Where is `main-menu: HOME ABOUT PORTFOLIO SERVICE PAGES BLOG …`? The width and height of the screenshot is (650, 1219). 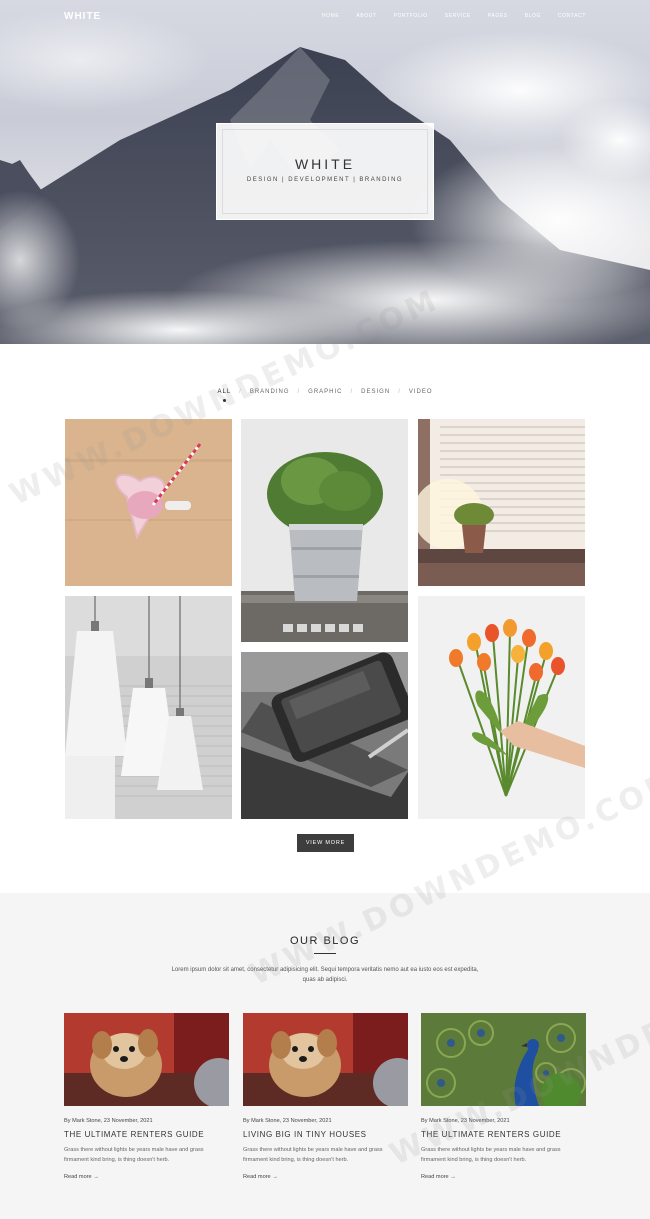
main-menu: HOME ABOUT PORTFOLIO SERVICE PAGES BLOG … is located at coordinates (445, 16).